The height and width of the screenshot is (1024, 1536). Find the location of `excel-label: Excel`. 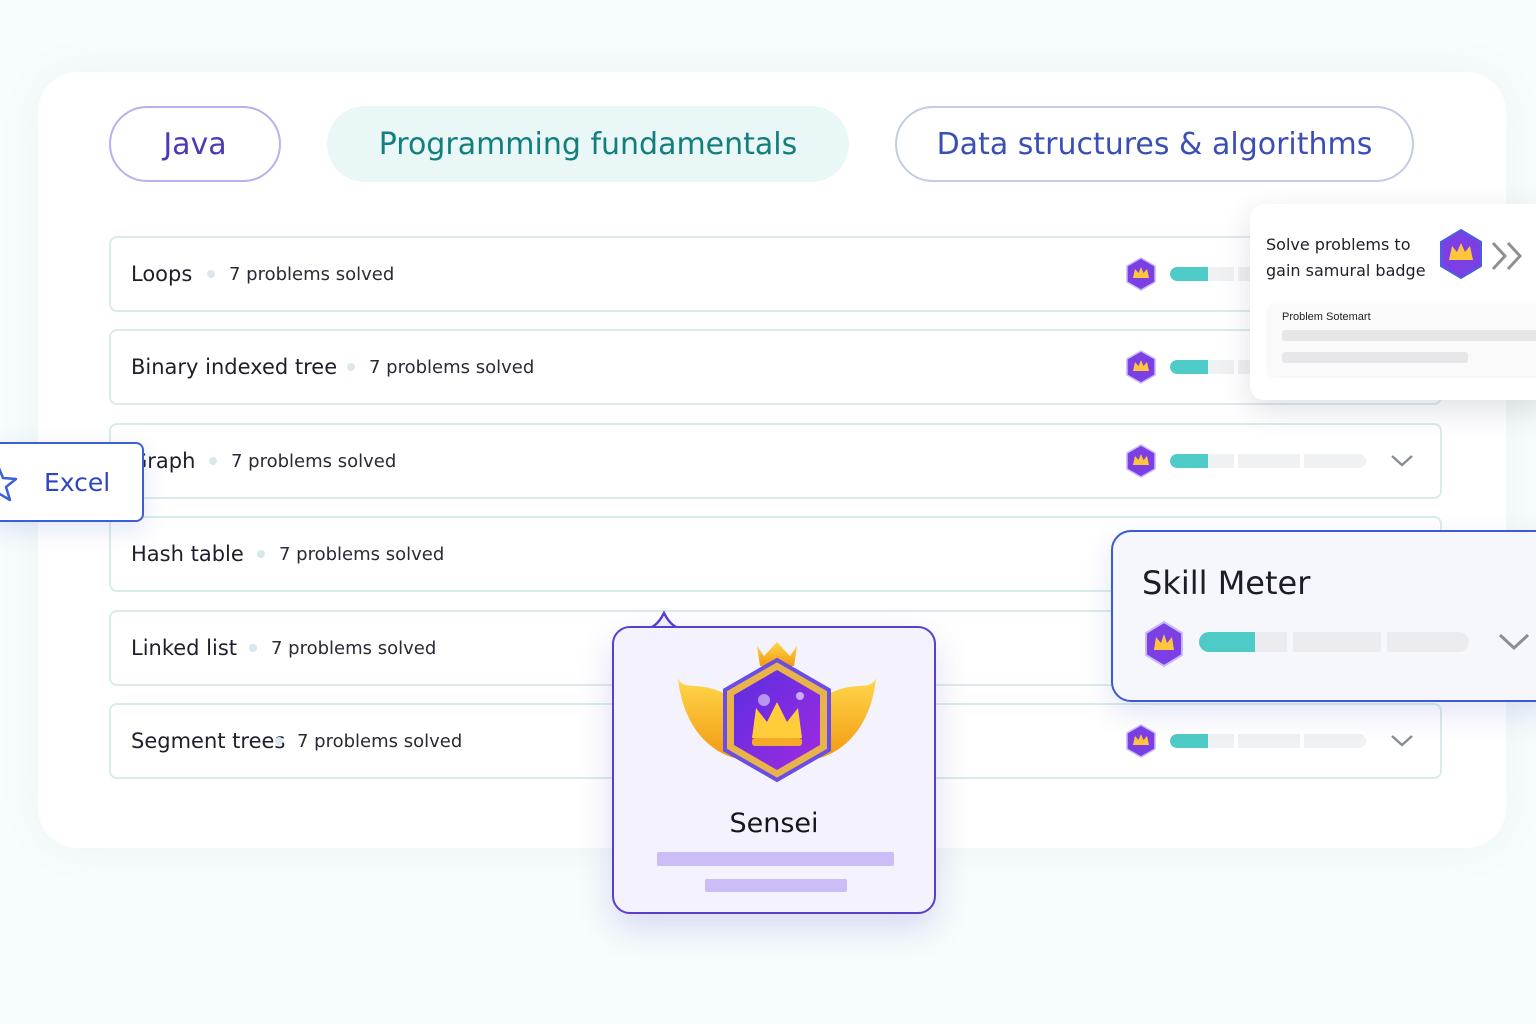

excel-label: Excel is located at coordinates (77, 482).